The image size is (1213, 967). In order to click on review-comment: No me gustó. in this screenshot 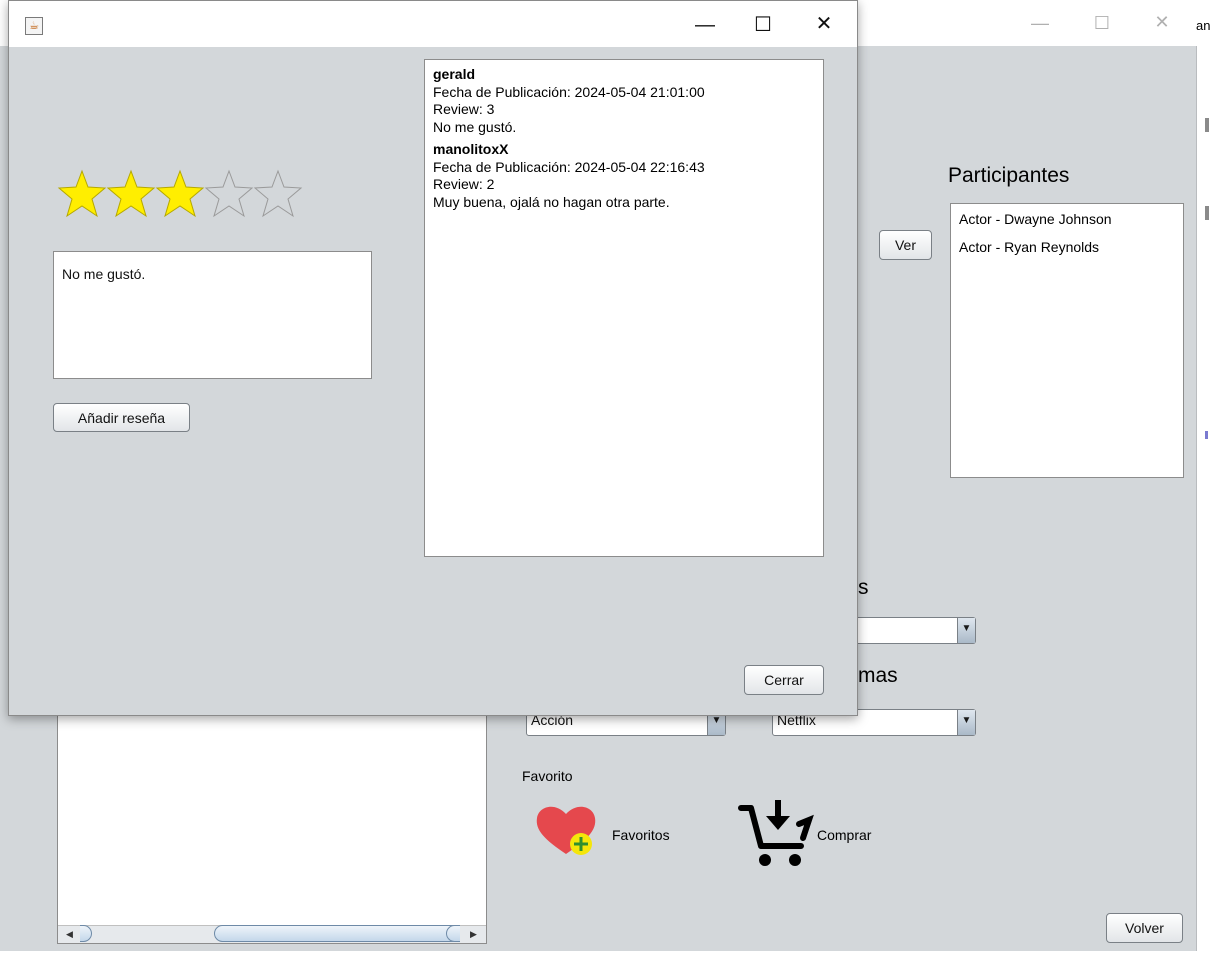, I will do `click(475, 126)`.